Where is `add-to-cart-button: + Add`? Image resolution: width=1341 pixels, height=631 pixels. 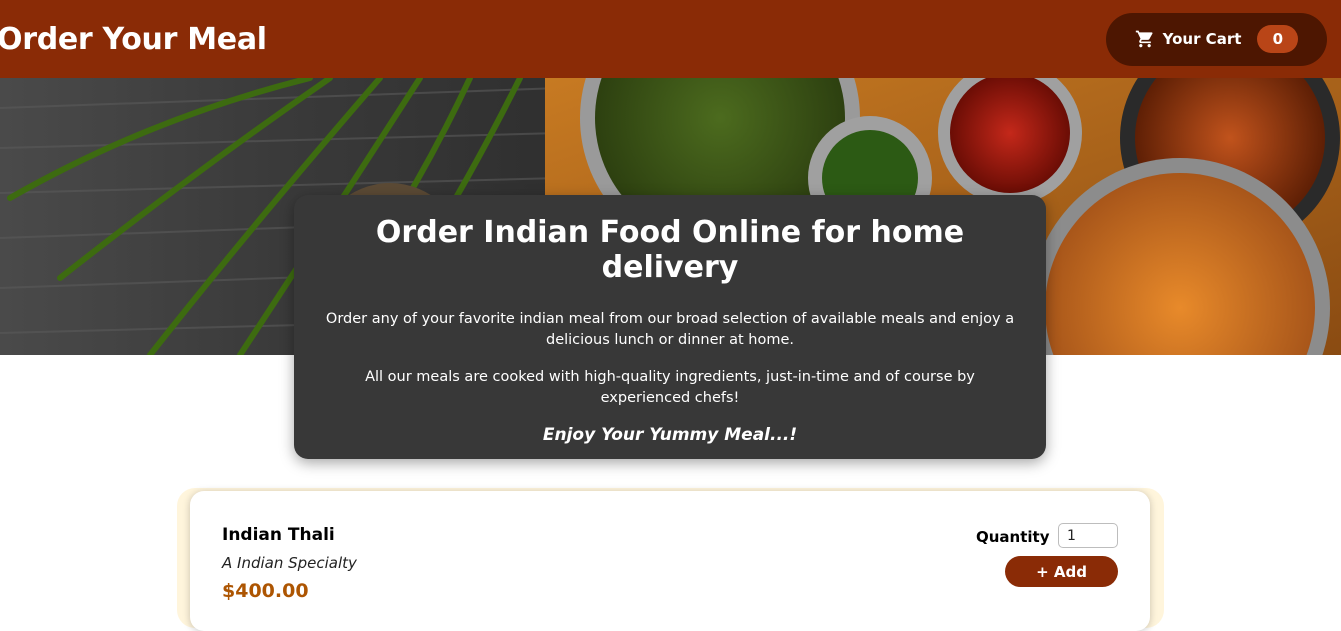 add-to-cart-button: + Add is located at coordinates (1061, 571).